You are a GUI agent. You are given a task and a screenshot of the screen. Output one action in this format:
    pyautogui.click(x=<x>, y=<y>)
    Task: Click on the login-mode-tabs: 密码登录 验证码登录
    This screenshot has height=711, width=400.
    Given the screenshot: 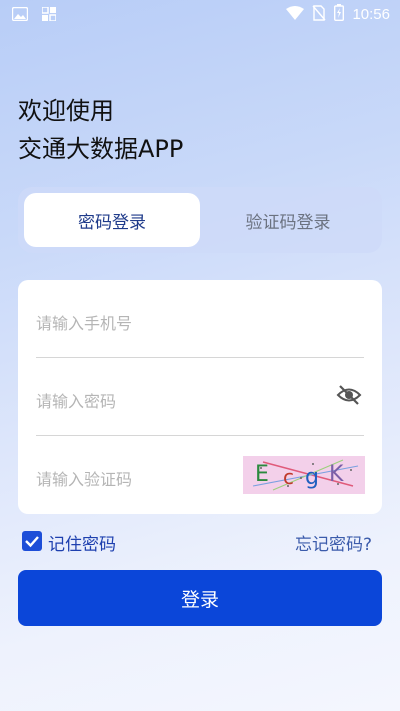 What is the action you would take?
    pyautogui.click(x=200, y=220)
    